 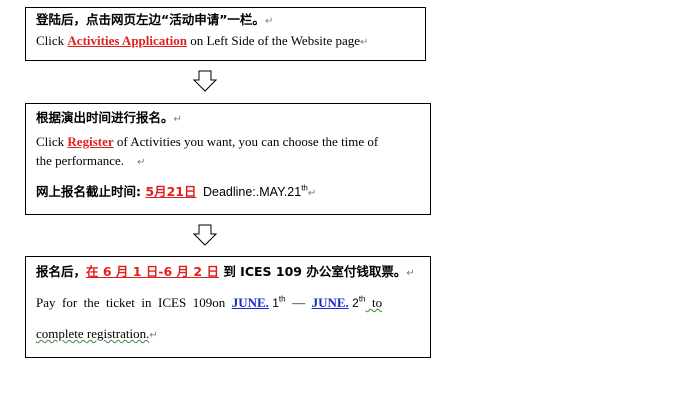 I want to click on step-3-english-line-2: complete registration.↵, so click(x=97, y=334).